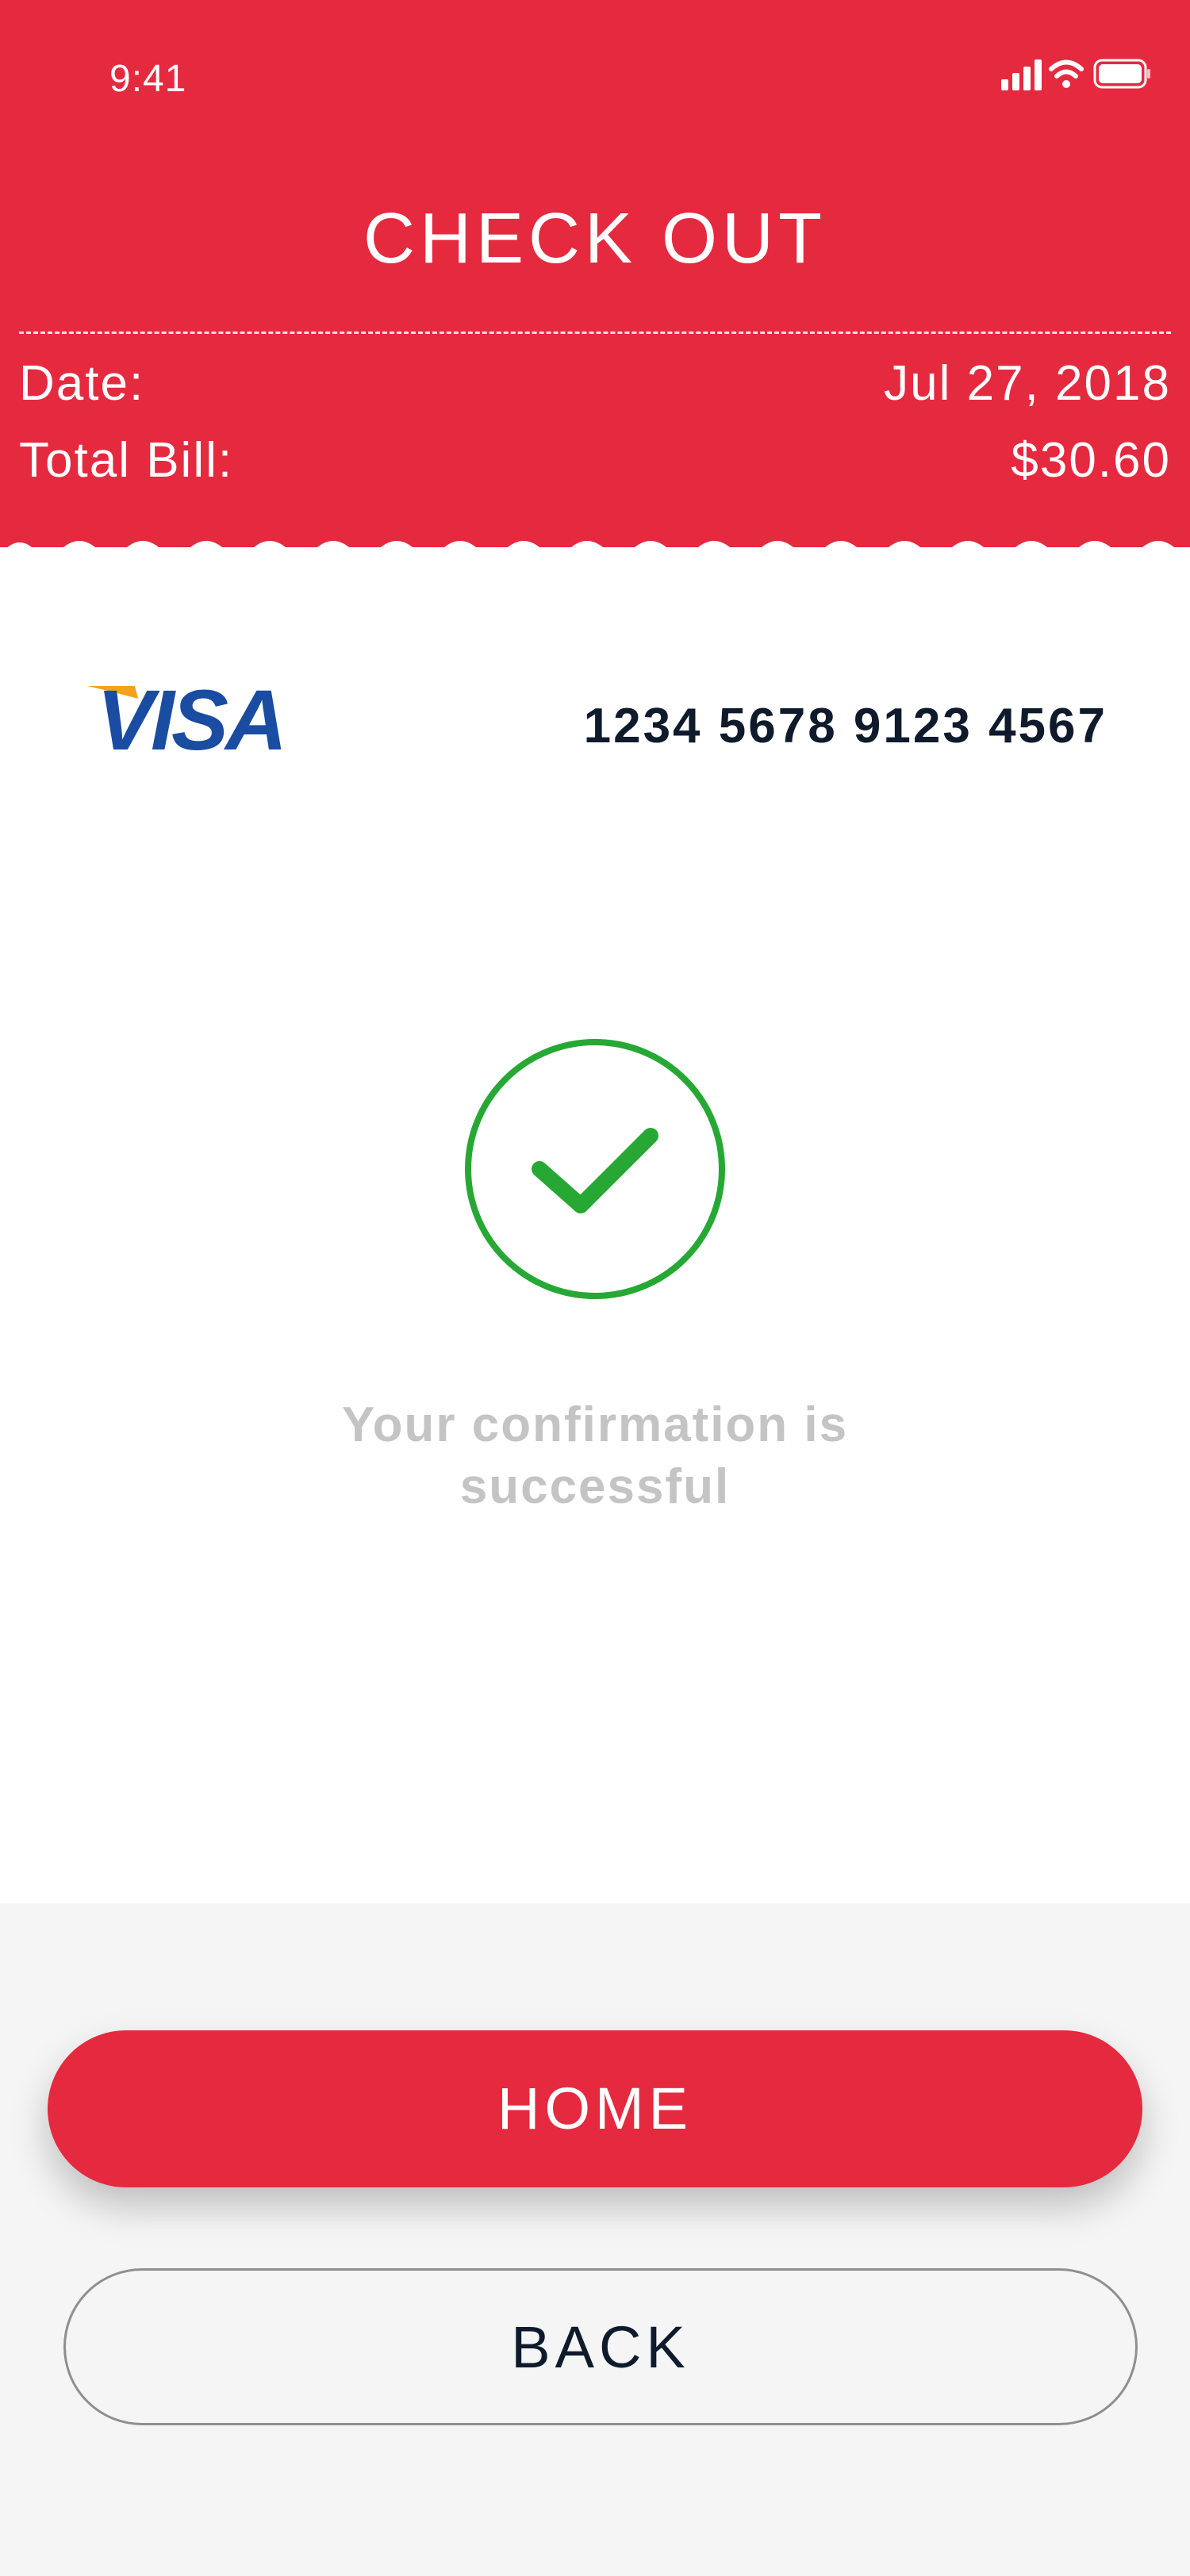 This screenshot has height=2576, width=1190. I want to click on status-time: 9:41, so click(148, 79).